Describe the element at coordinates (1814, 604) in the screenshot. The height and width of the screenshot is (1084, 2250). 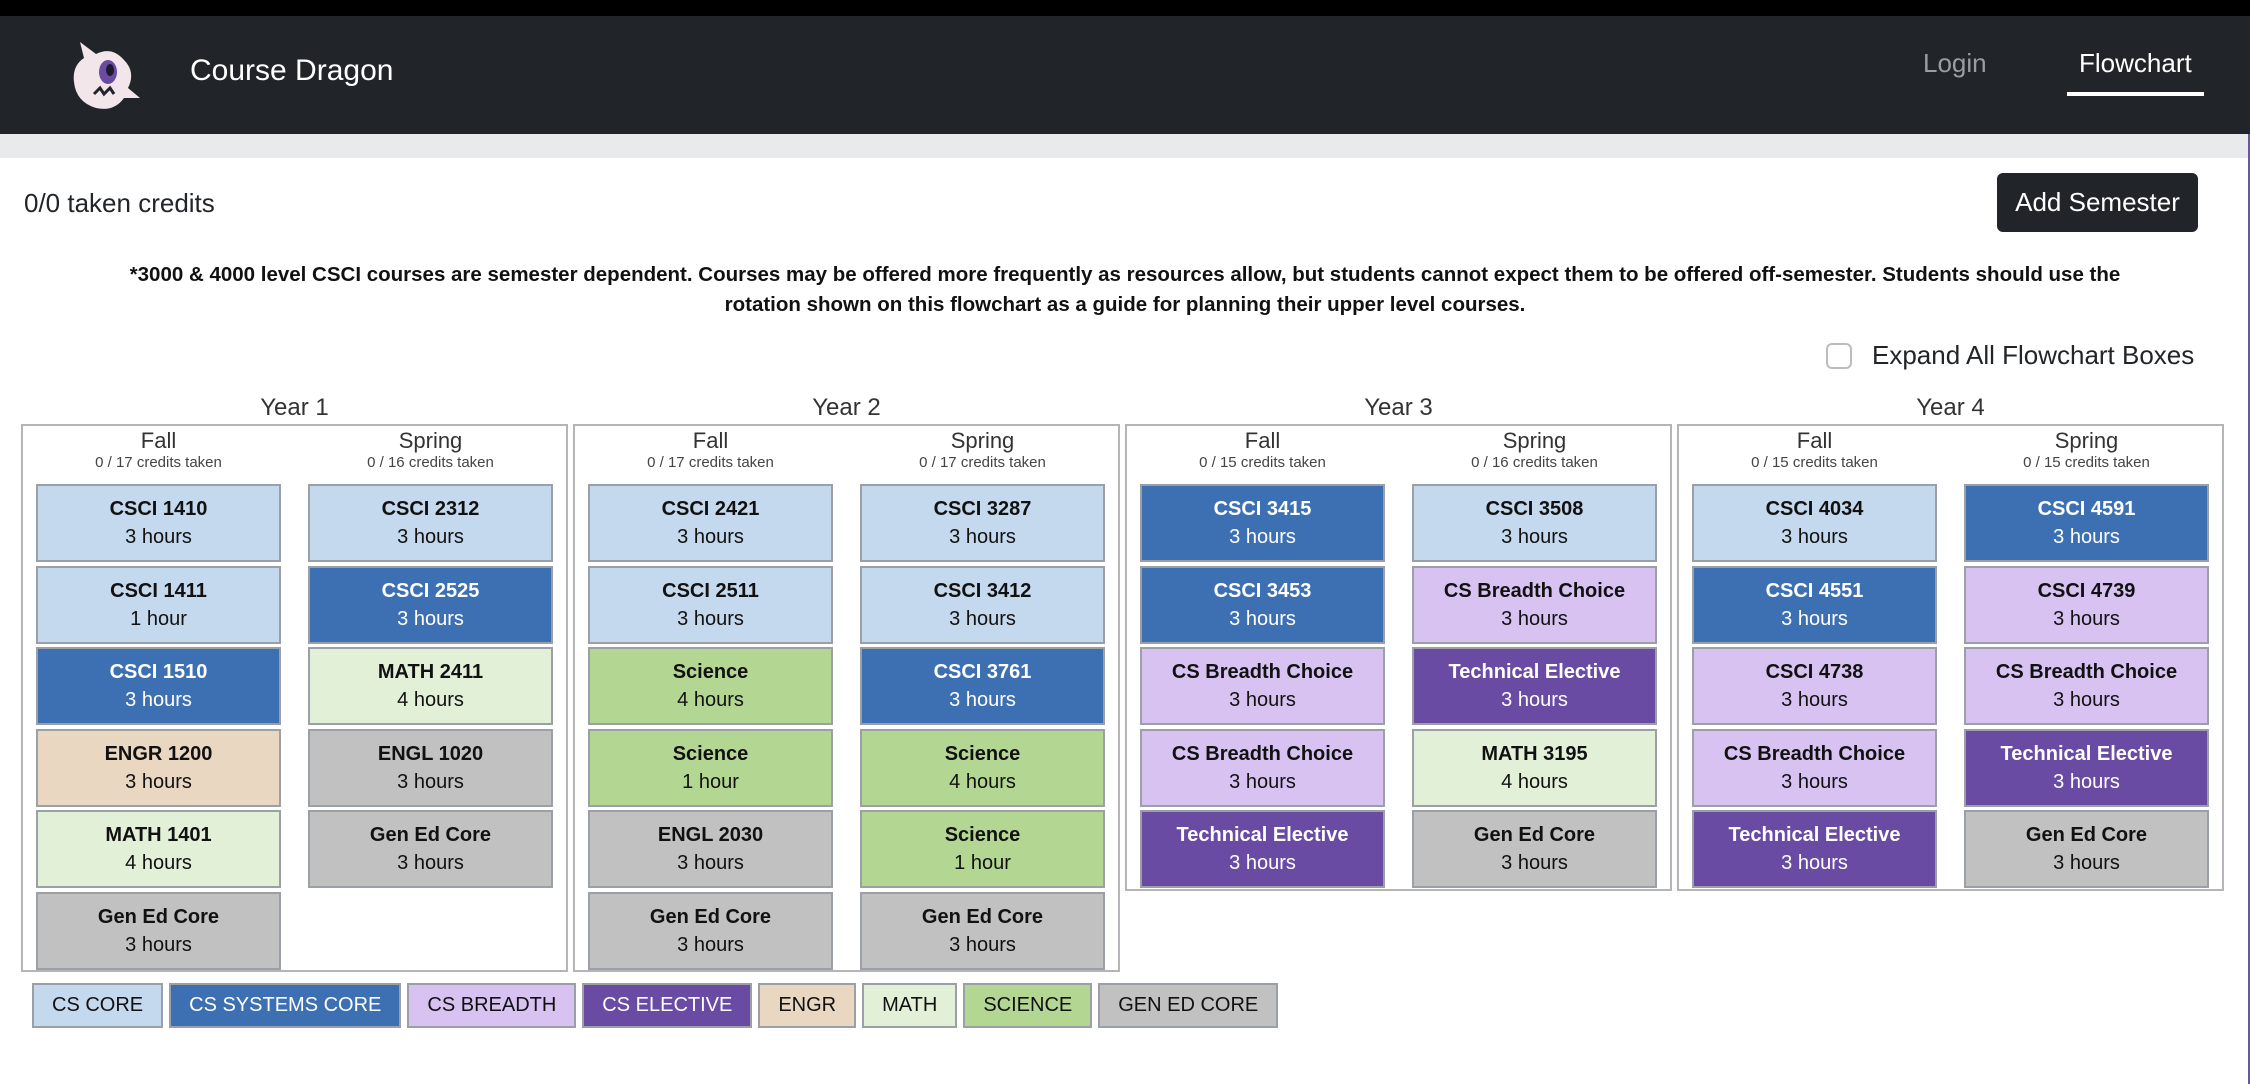
I see `course-box: CSCI 4551 3 hours` at that location.